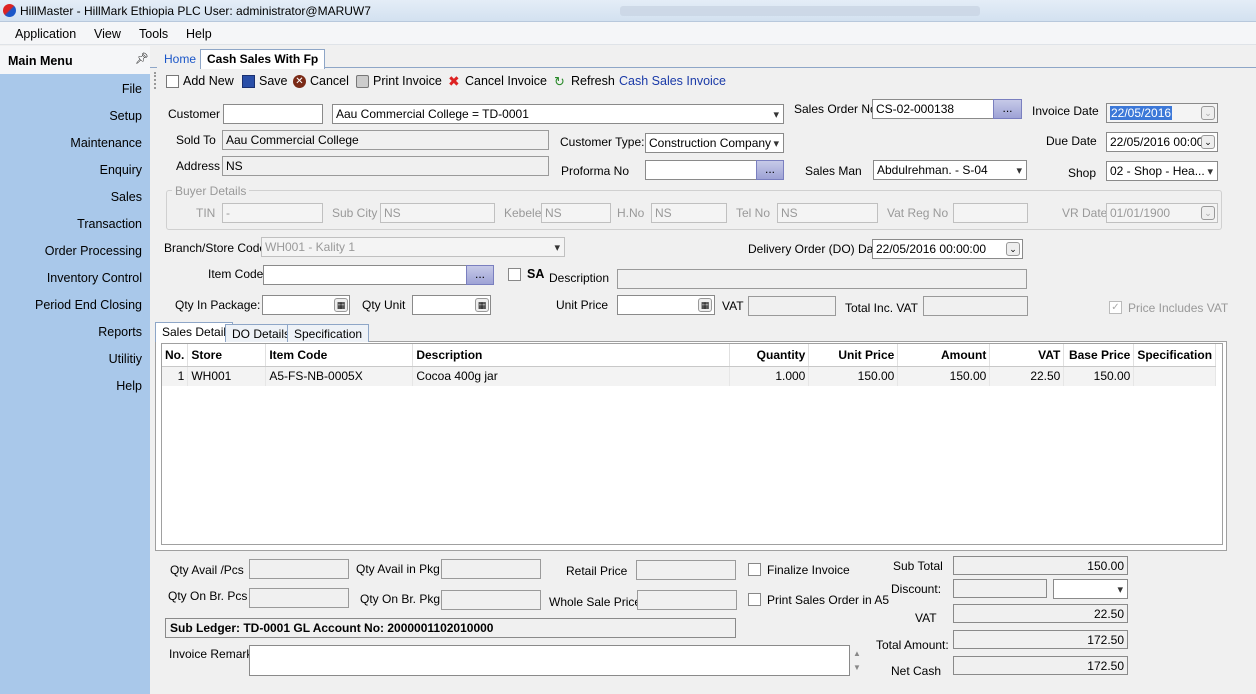 This screenshot has height=694, width=1256. What do you see at coordinates (341, 305) in the screenshot?
I see `qty-package-calculator-icon: ▦` at bounding box center [341, 305].